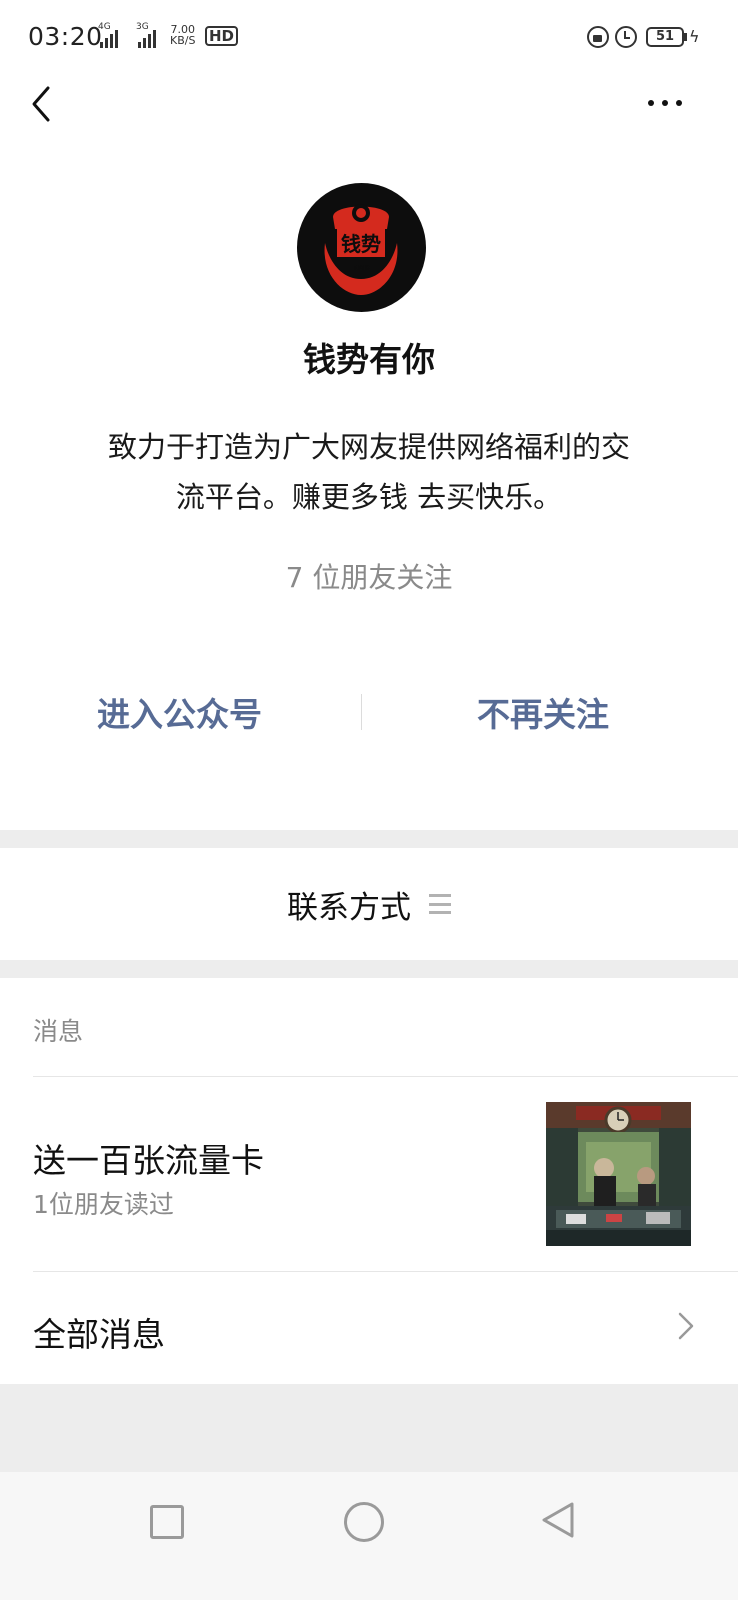 The width and height of the screenshot is (738, 1600). Describe the element at coordinates (369, 839) in the screenshot. I see `section-gap` at that location.